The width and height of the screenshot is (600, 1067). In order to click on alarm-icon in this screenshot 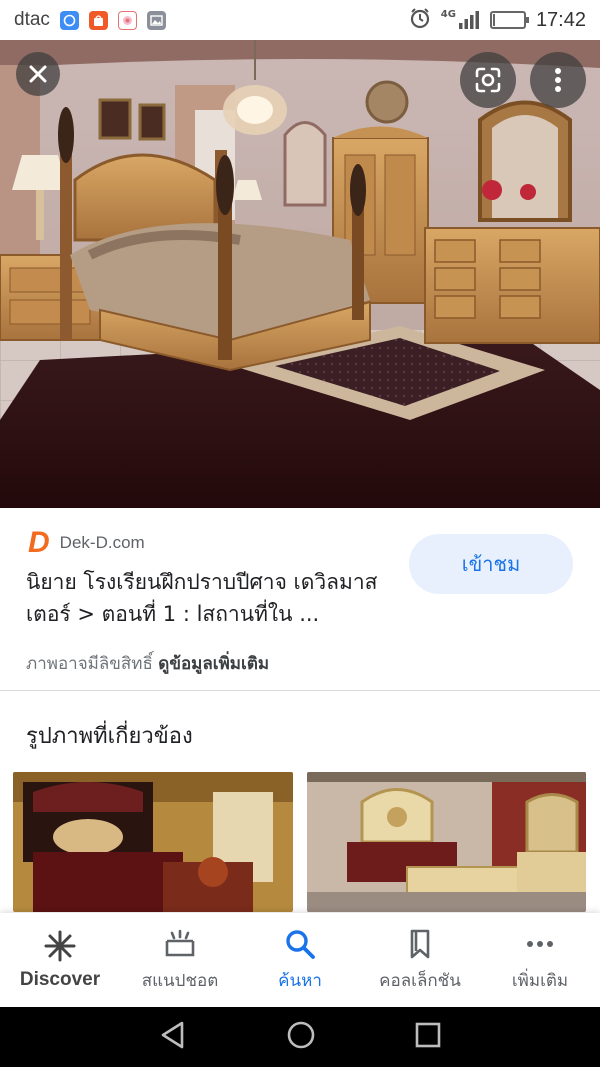, I will do `click(420, 20)`.